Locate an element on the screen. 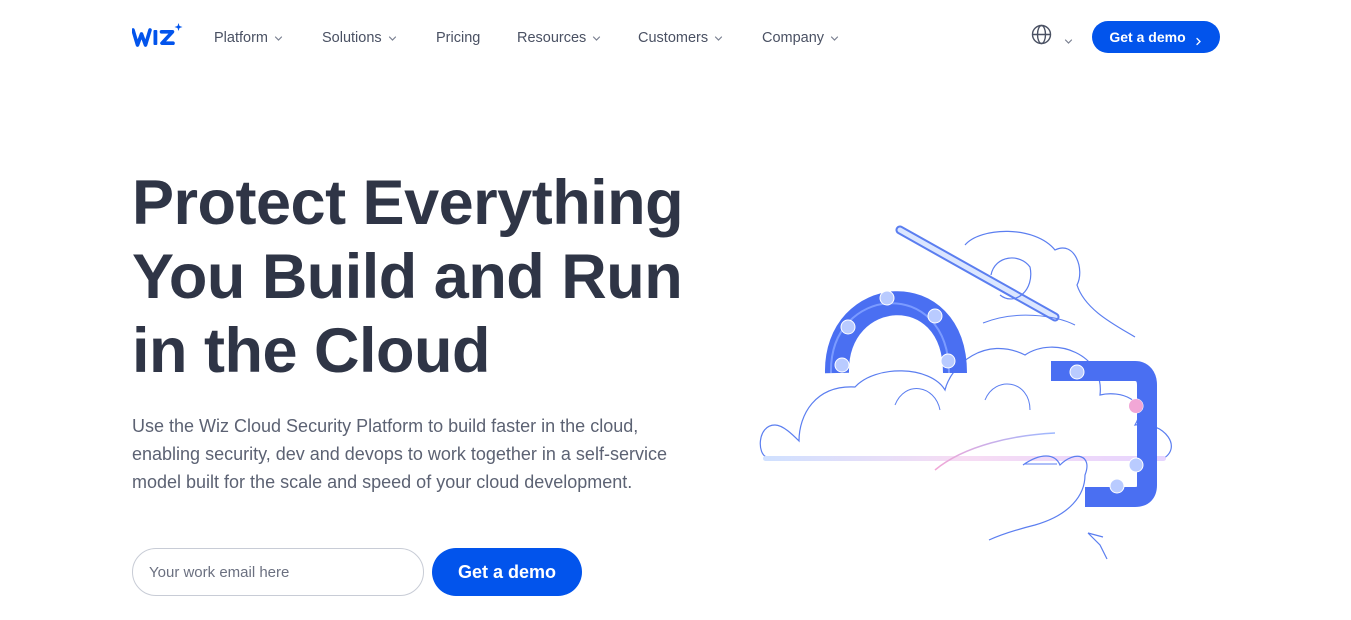  nav-item-label: Pricing is located at coordinates (458, 38).